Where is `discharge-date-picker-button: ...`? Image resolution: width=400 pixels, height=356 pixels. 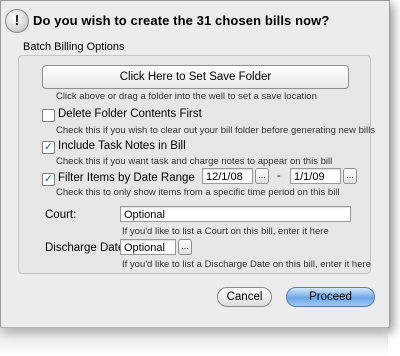
discharge-date-picker-button: ... is located at coordinates (185, 247).